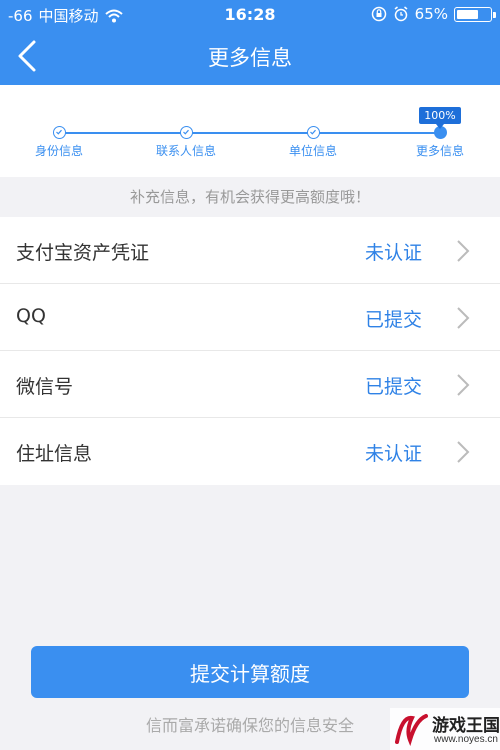 This screenshot has width=500, height=750. Describe the element at coordinates (45, 387) in the screenshot. I see `item-label: 微信号` at that location.